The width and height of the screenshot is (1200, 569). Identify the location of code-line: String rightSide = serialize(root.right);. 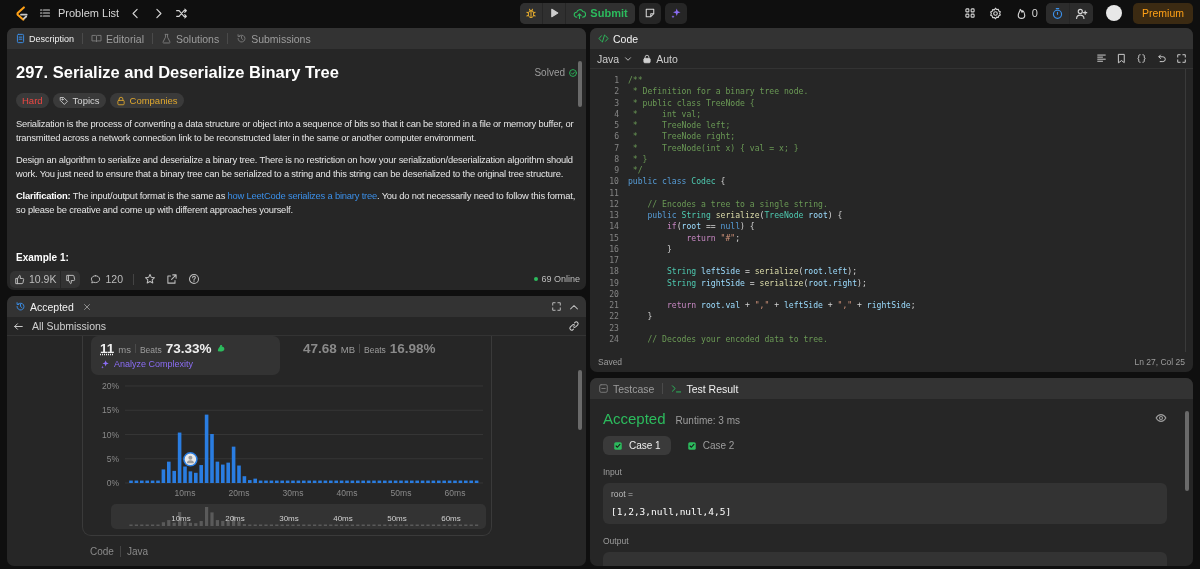
(766, 283).